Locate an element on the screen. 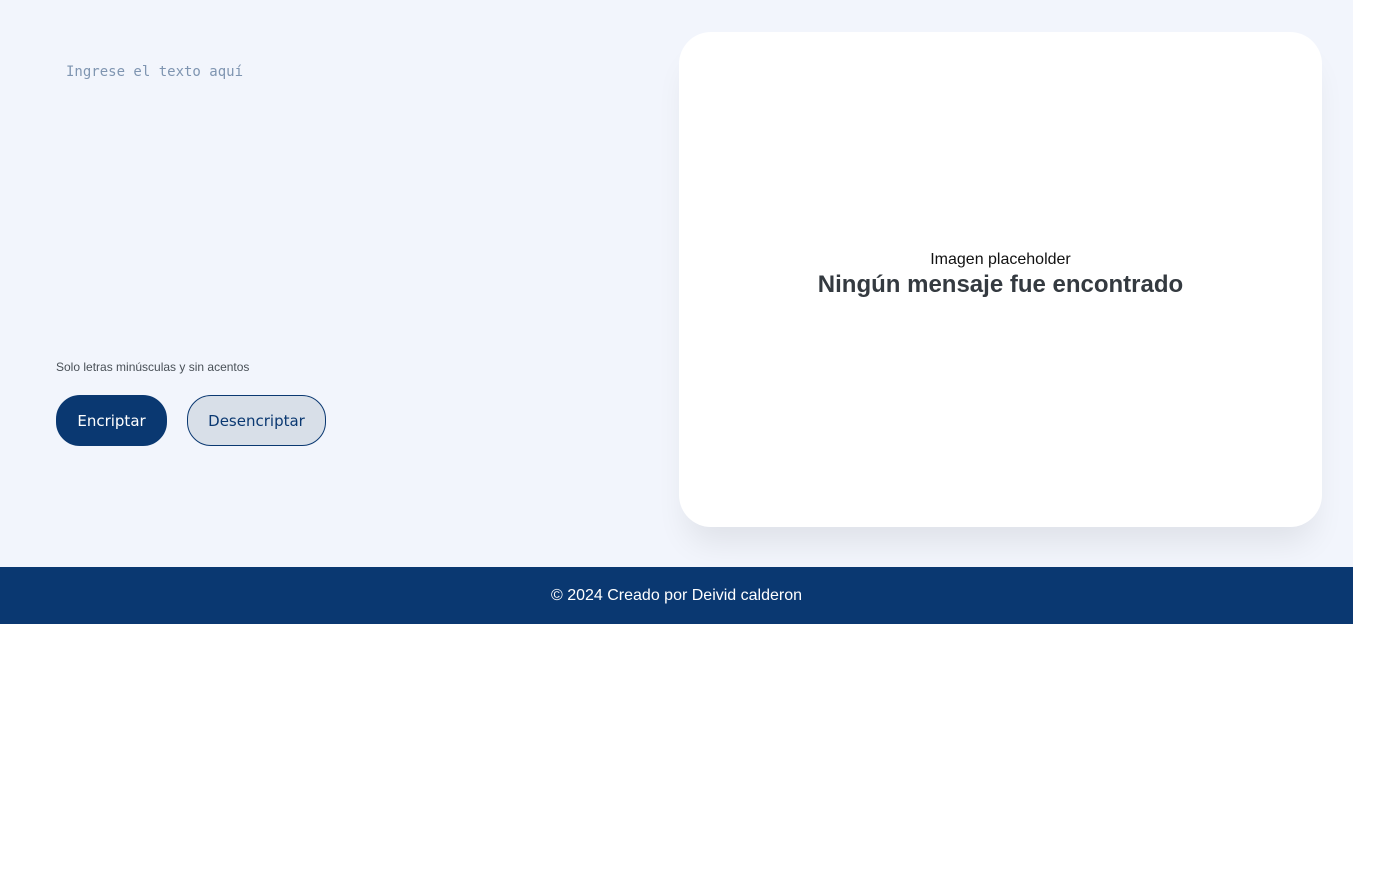  empty-message-title: Ningún mensaje fue encontrado is located at coordinates (1000, 284).